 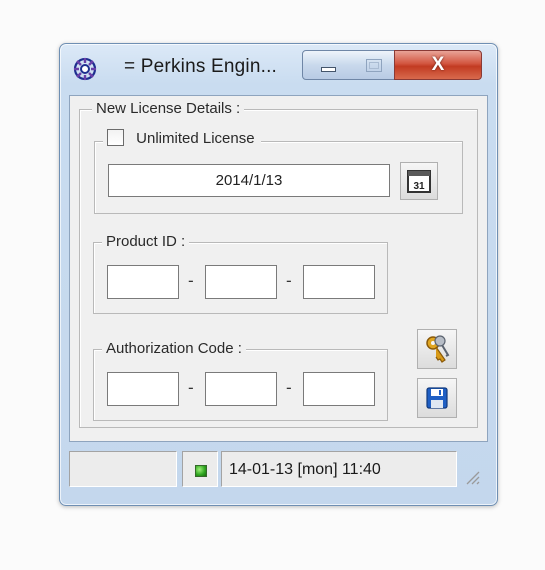 I want to click on product-id-legend: Product ID :, so click(x=146, y=242).